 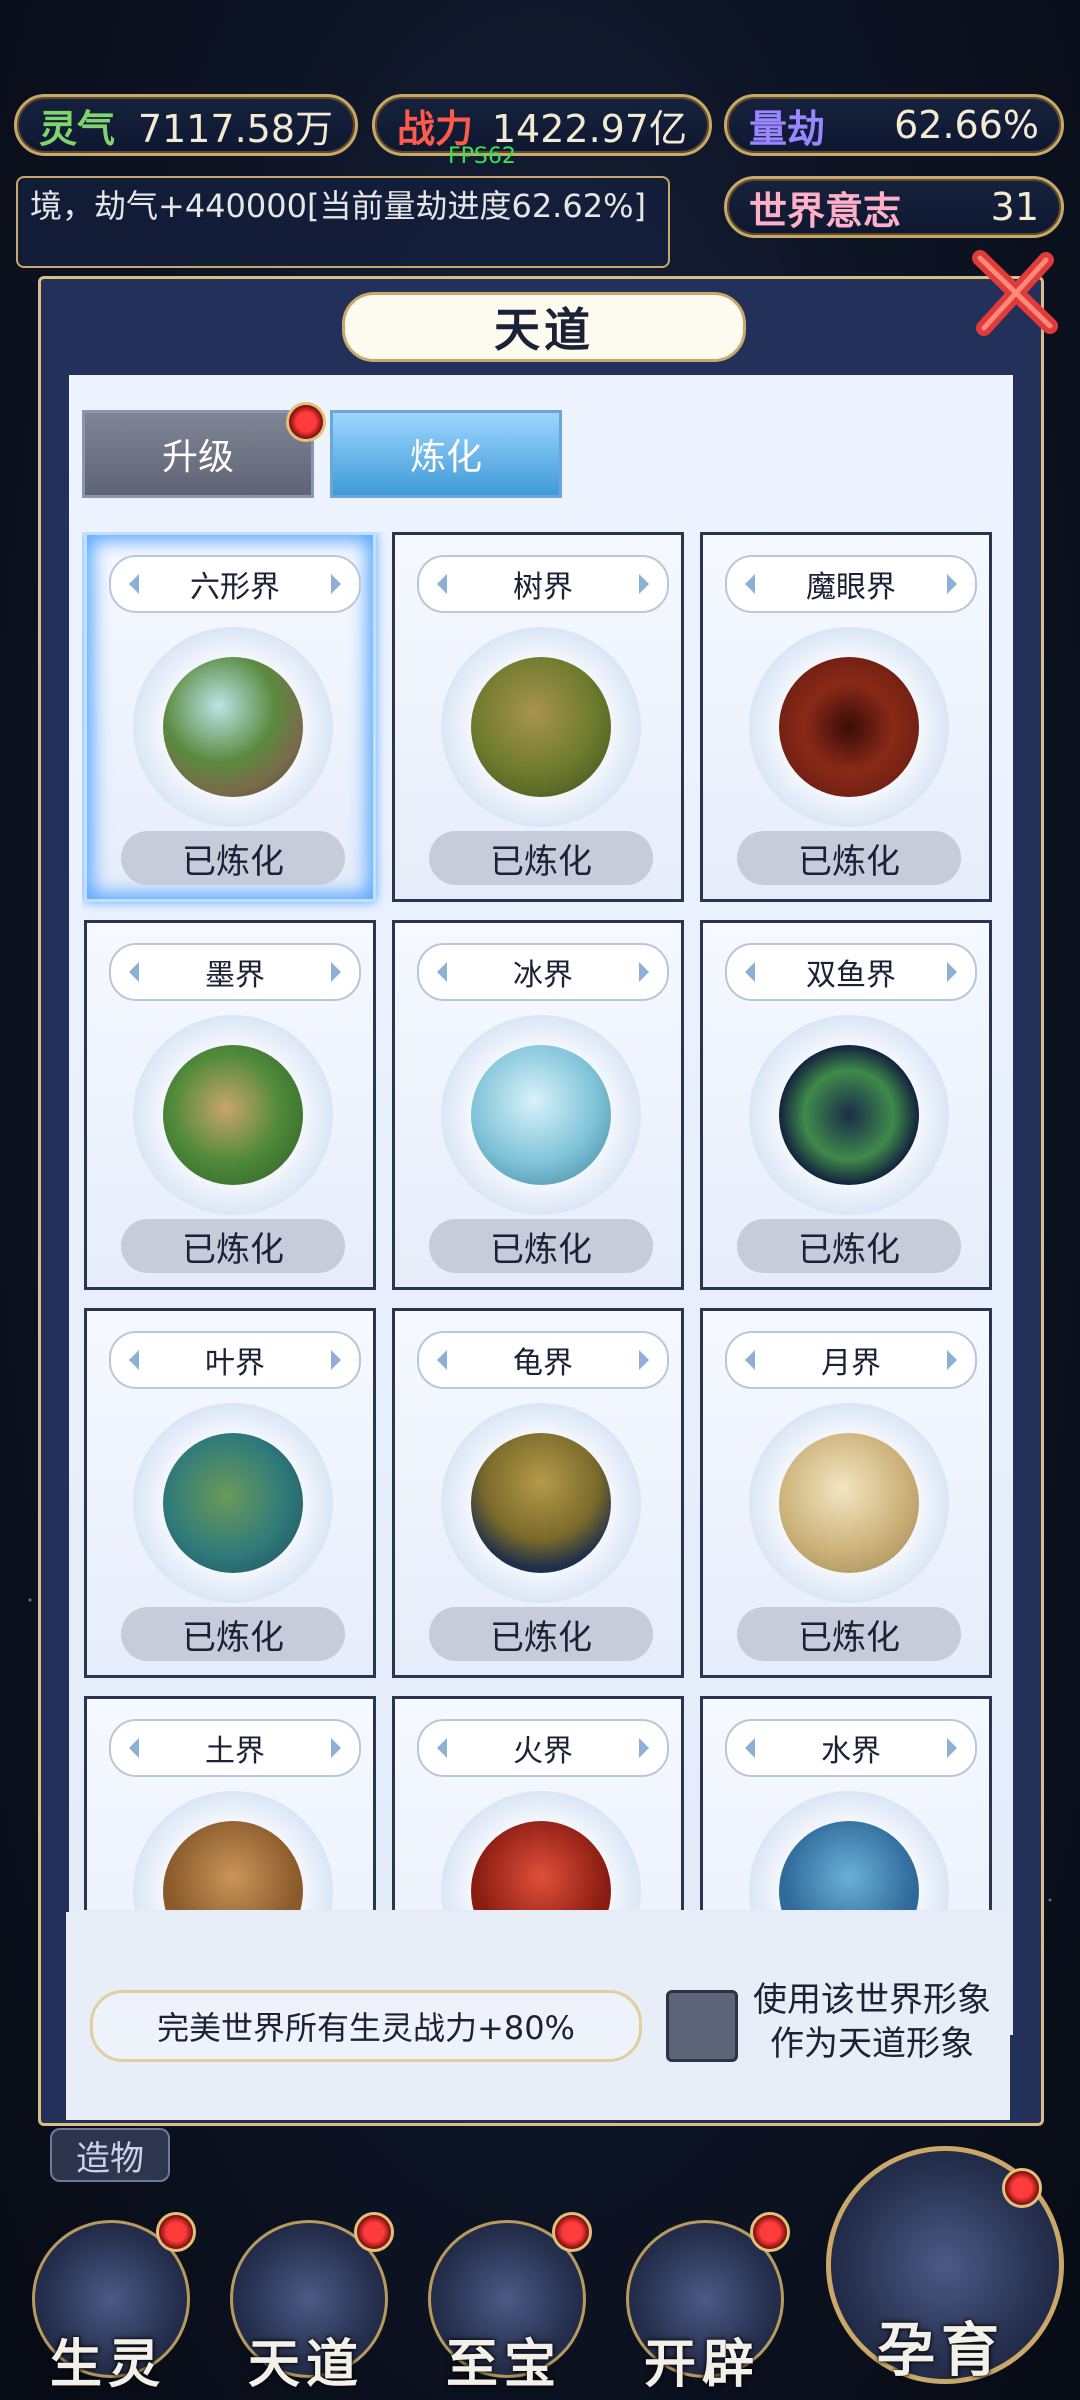 What do you see at coordinates (1013, 293) in the screenshot?
I see `close-icon` at bounding box center [1013, 293].